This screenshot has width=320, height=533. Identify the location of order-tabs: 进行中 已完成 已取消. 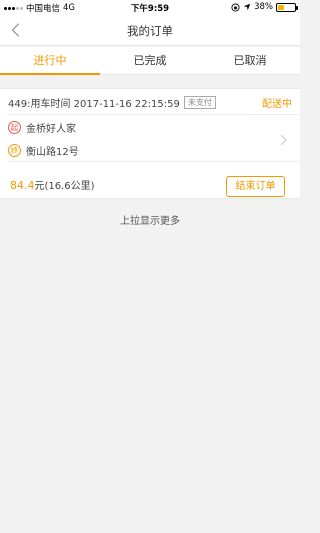
(150, 61).